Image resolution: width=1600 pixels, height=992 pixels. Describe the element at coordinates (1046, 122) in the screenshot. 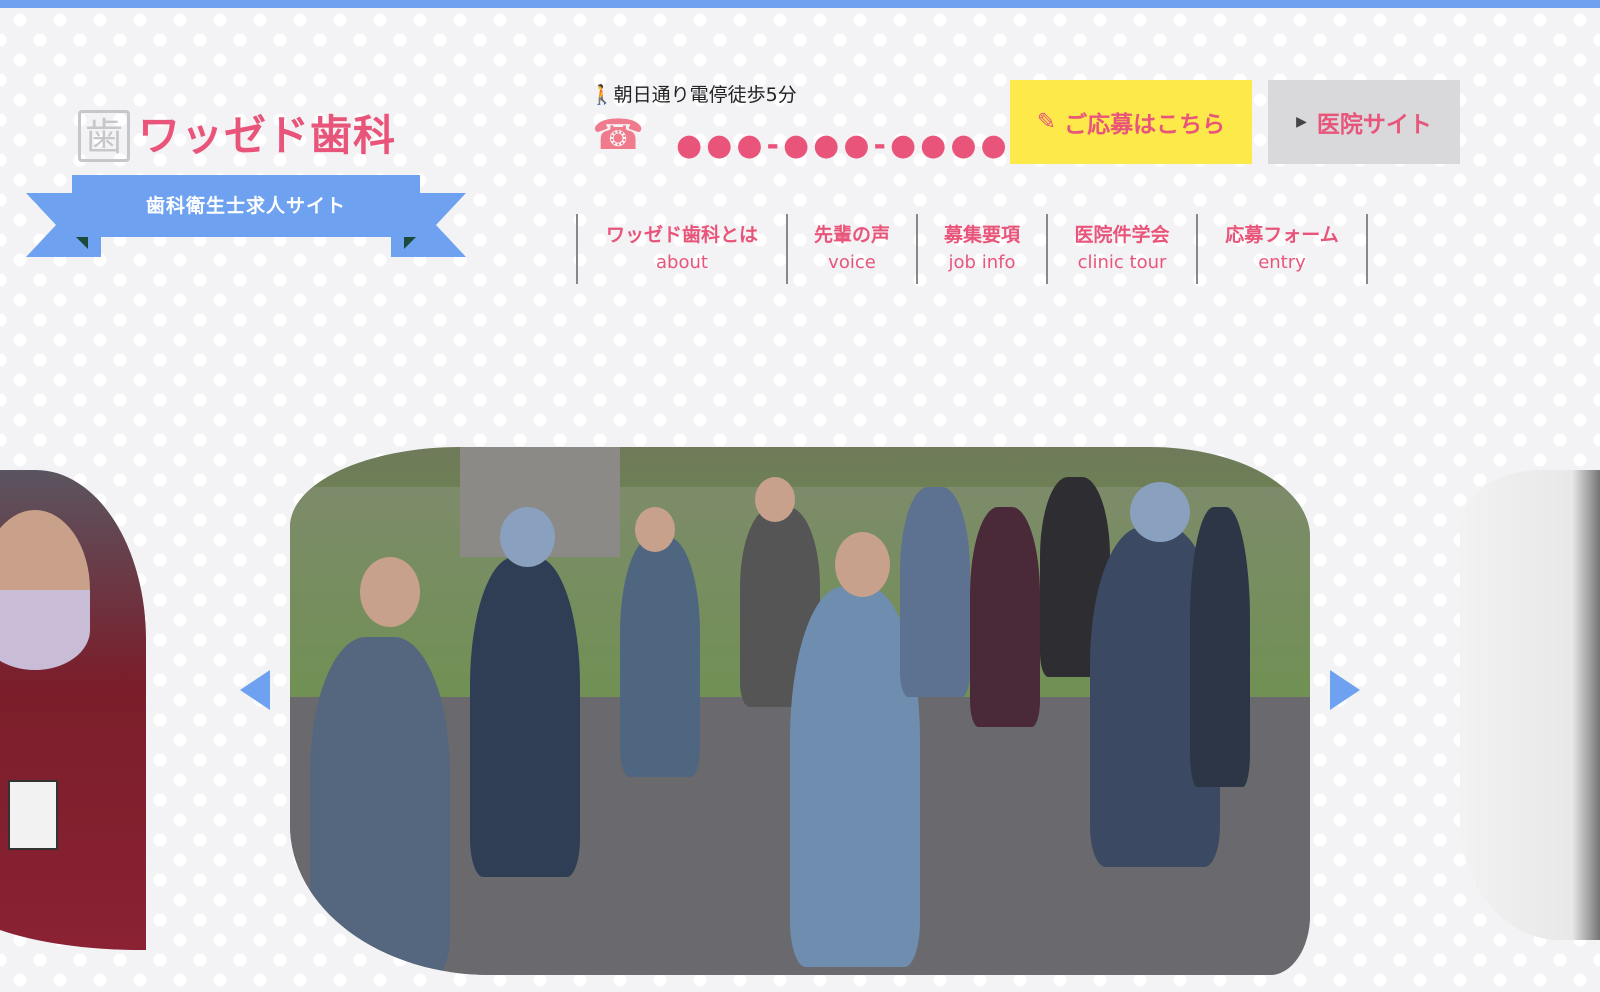

I see `edit-icon: ✎` at that location.